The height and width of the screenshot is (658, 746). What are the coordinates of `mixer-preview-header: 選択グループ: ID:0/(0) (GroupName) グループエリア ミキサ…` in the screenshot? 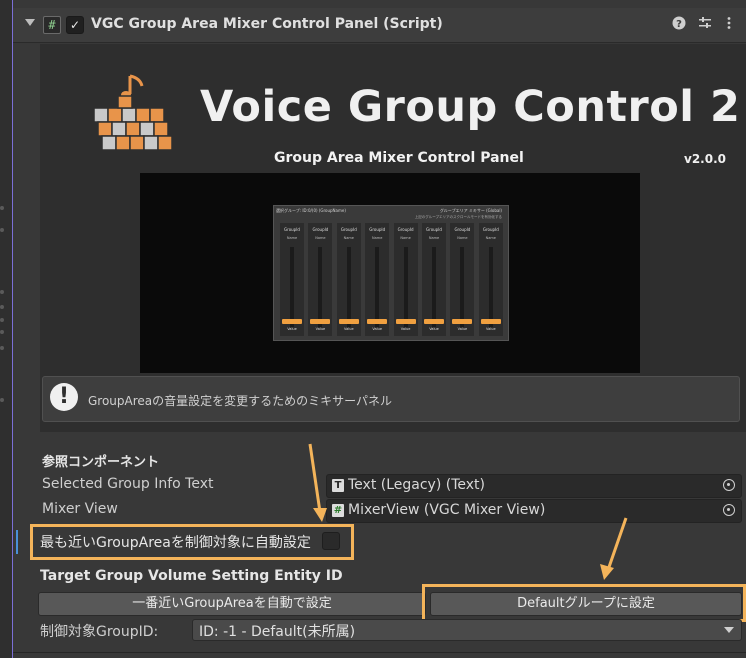 It's located at (391, 211).